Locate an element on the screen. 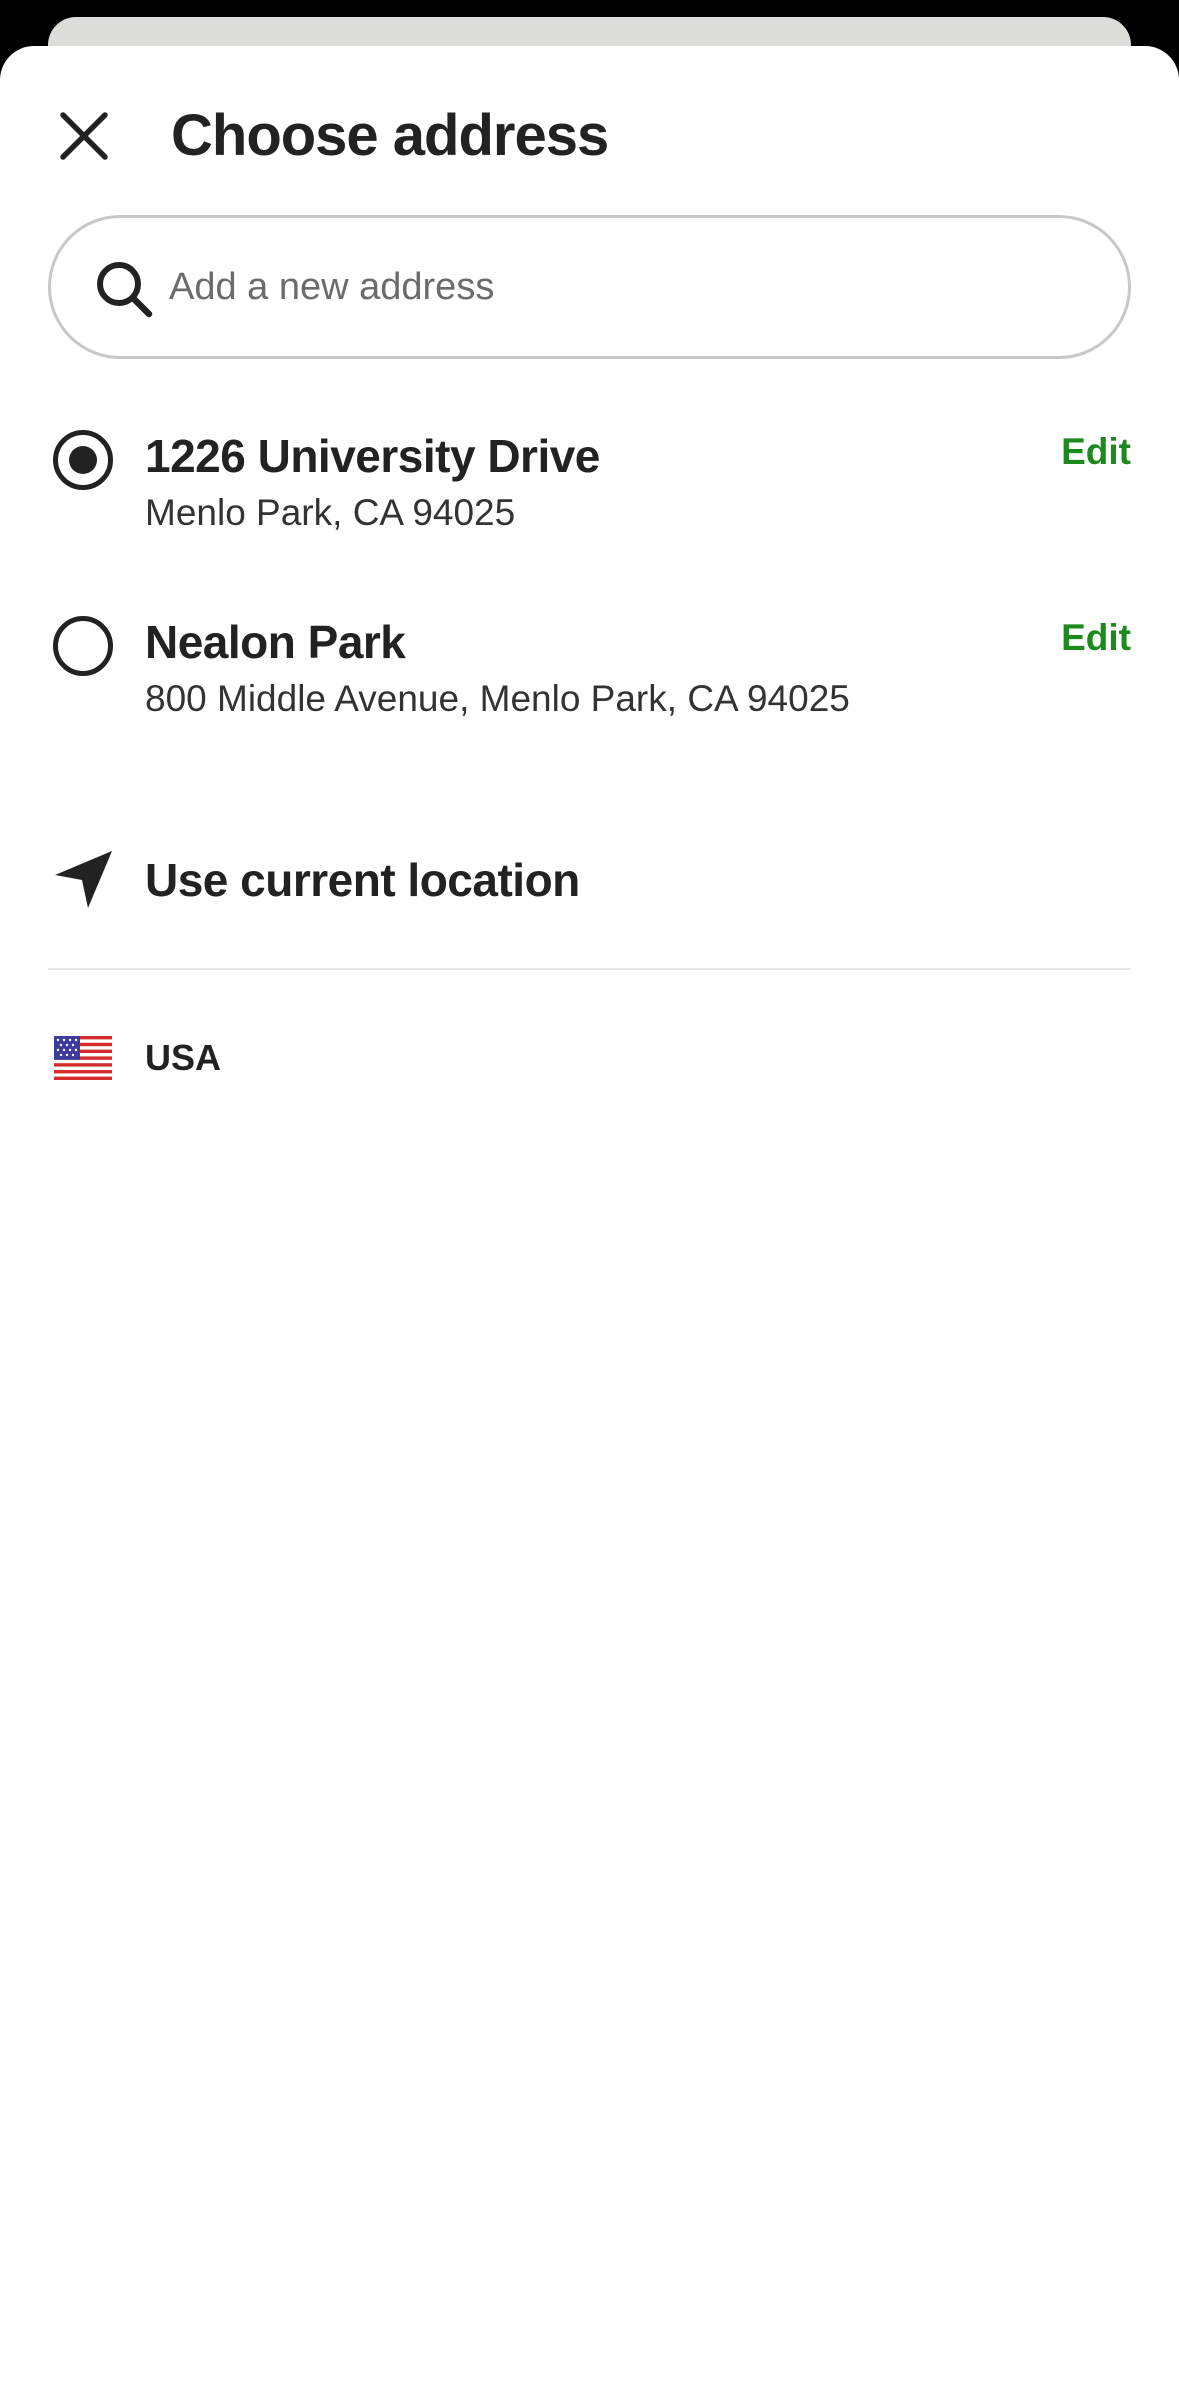  search-bar is located at coordinates (589, 287).